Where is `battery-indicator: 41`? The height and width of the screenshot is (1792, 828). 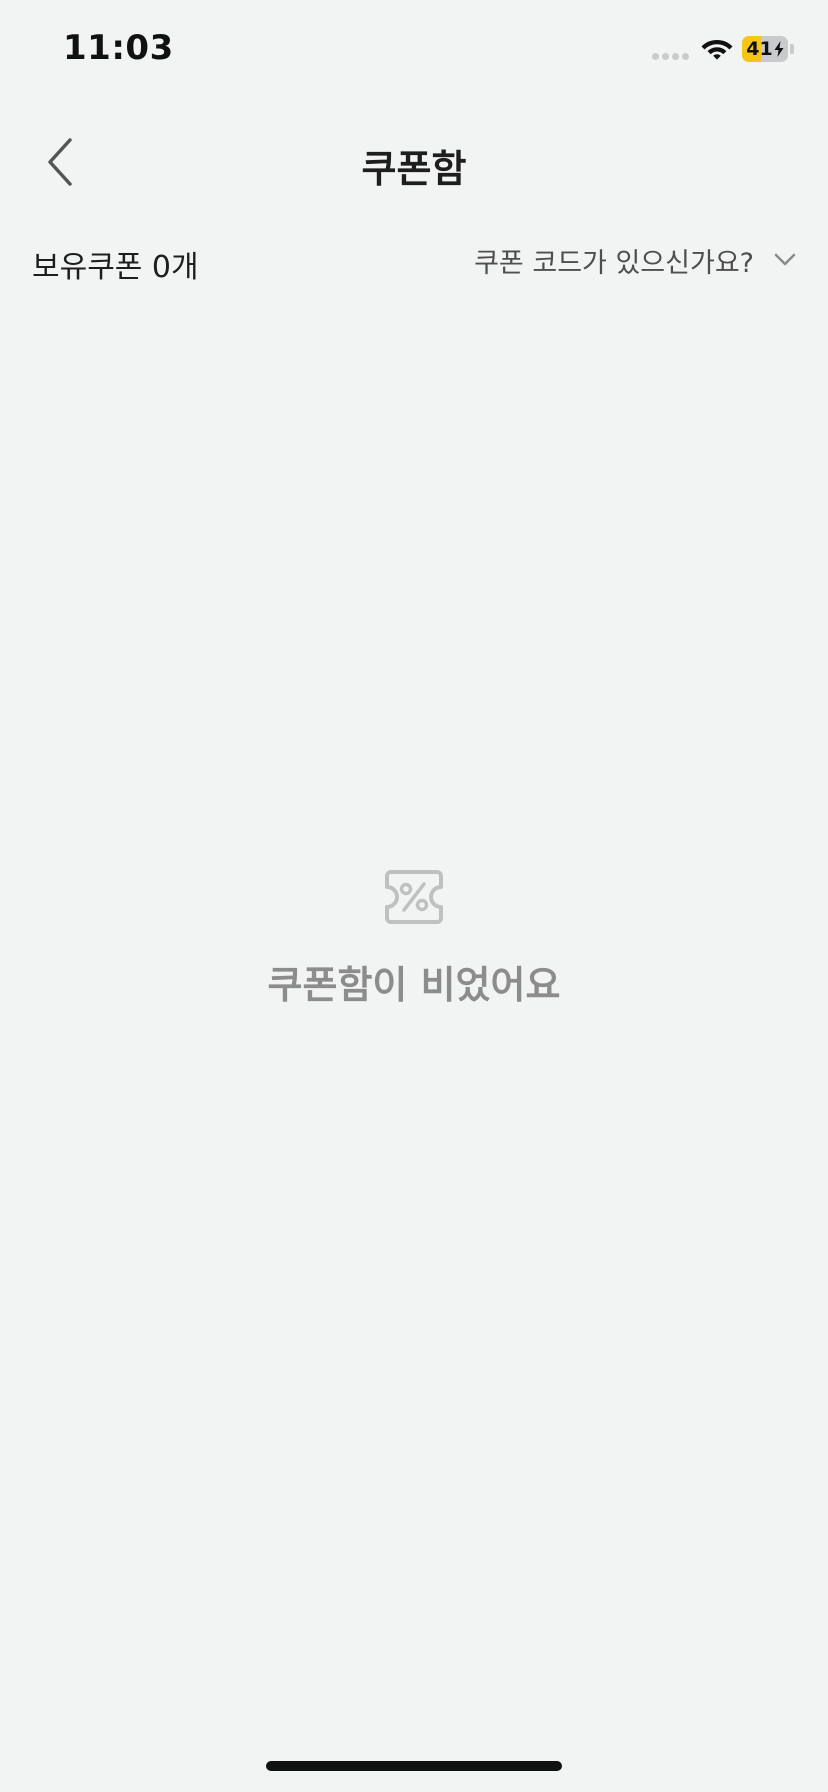 battery-indicator: 41 is located at coordinates (765, 49).